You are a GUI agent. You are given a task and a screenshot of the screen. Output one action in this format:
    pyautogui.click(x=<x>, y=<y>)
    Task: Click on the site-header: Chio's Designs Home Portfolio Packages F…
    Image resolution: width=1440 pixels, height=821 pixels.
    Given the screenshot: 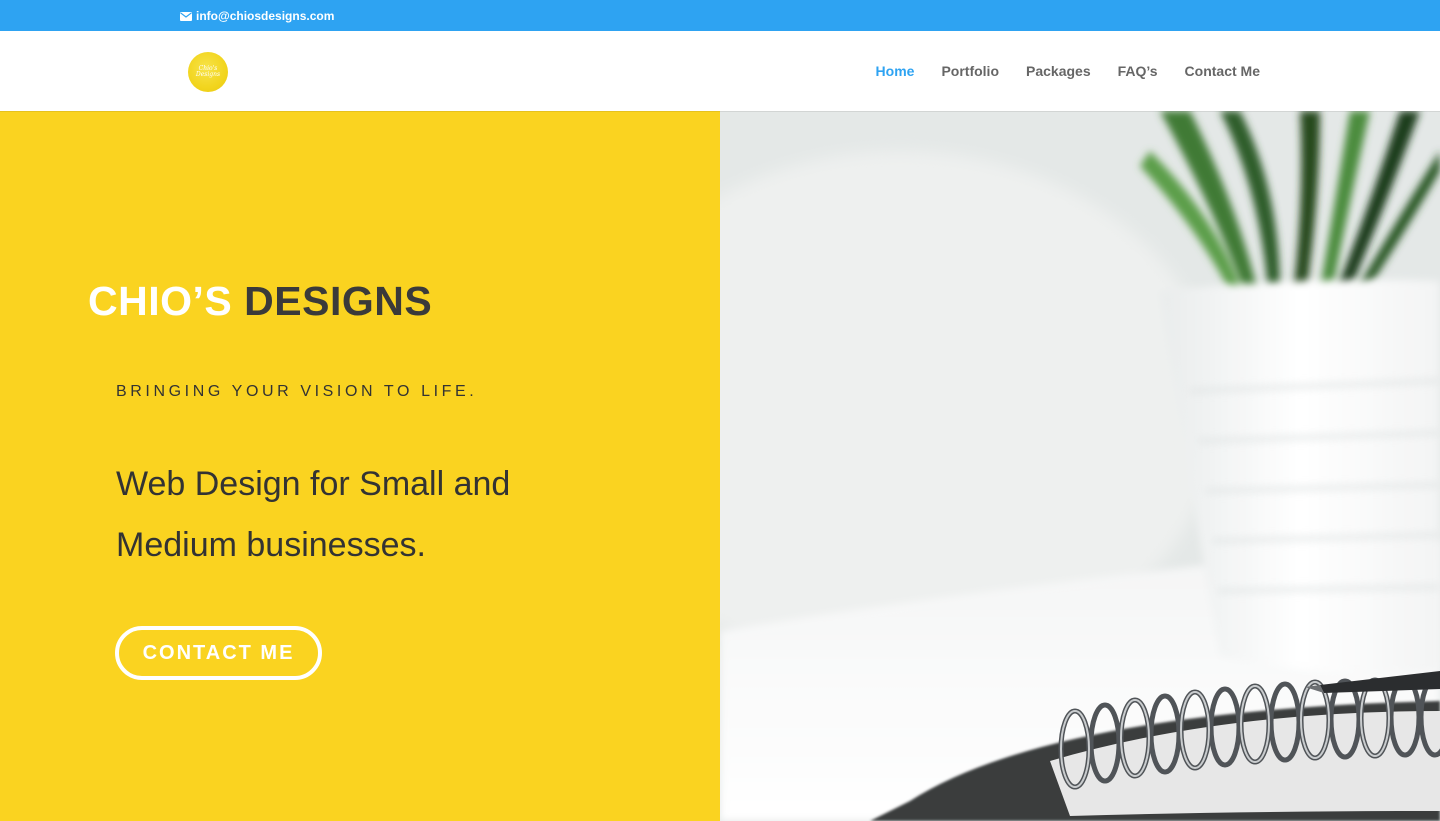 What is the action you would take?
    pyautogui.click(x=720, y=71)
    